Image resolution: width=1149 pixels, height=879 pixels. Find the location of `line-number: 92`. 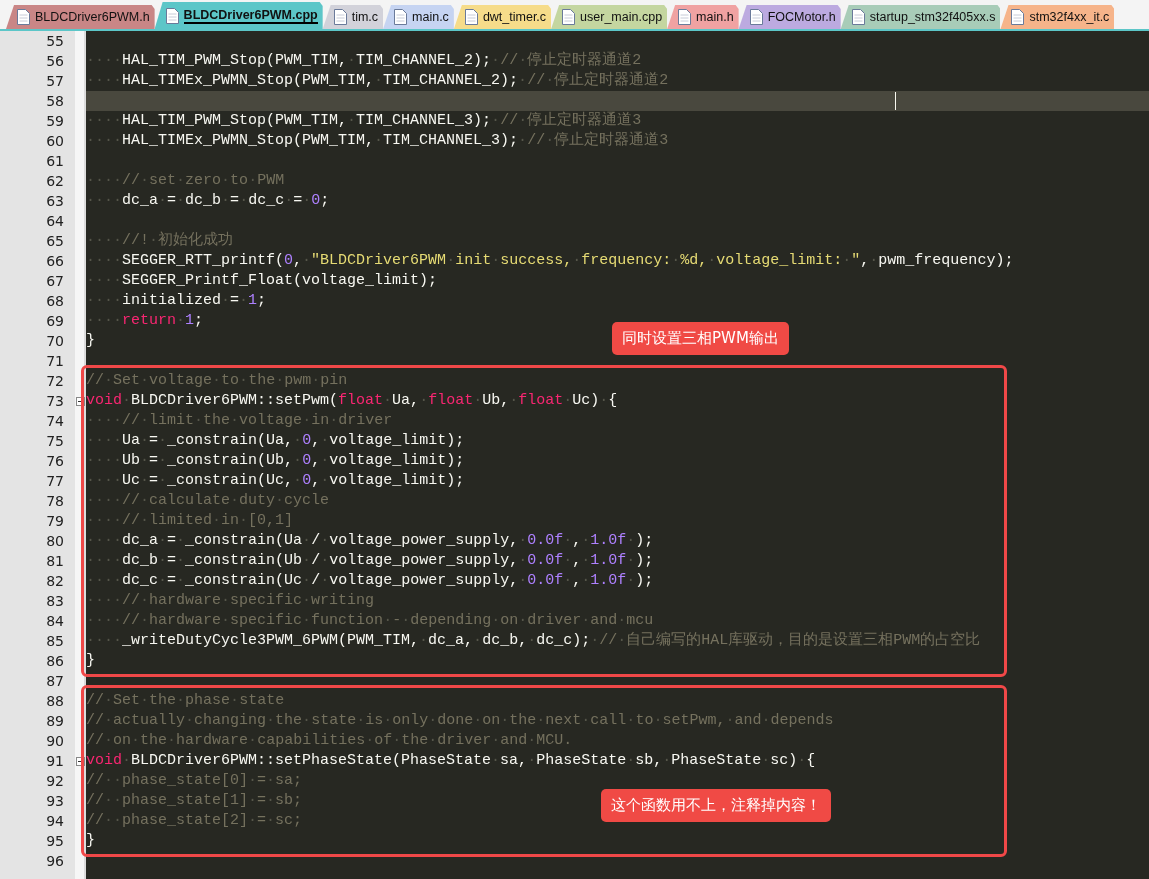

line-number: 92 is located at coordinates (55, 781).